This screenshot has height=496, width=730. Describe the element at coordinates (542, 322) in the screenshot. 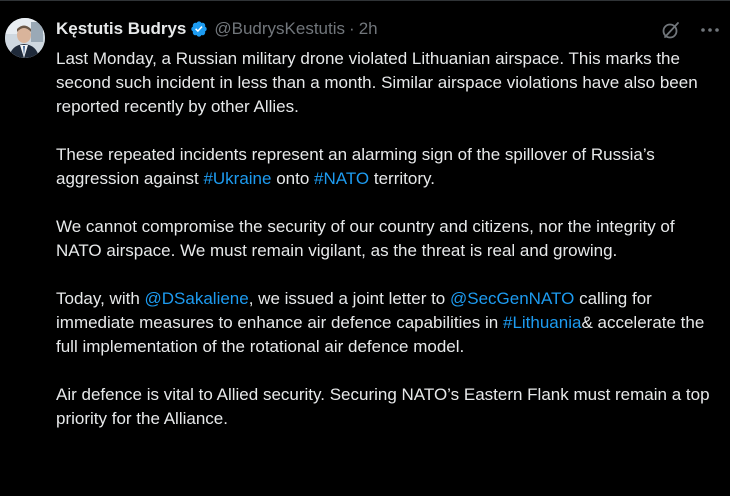

I see `hashtag-lithuania: #Lithuania` at that location.